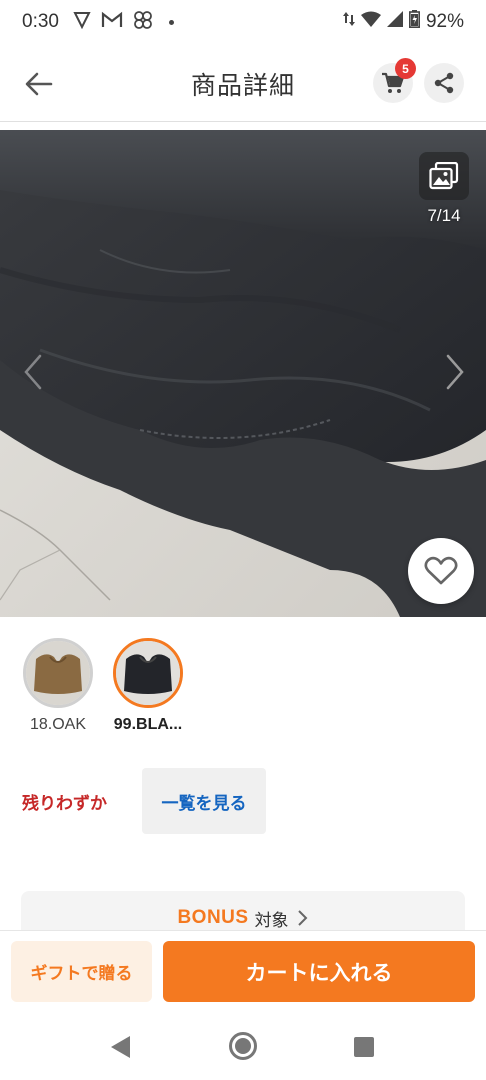  What do you see at coordinates (64, 803) in the screenshot?
I see `stock-status: 残りわずか` at bounding box center [64, 803].